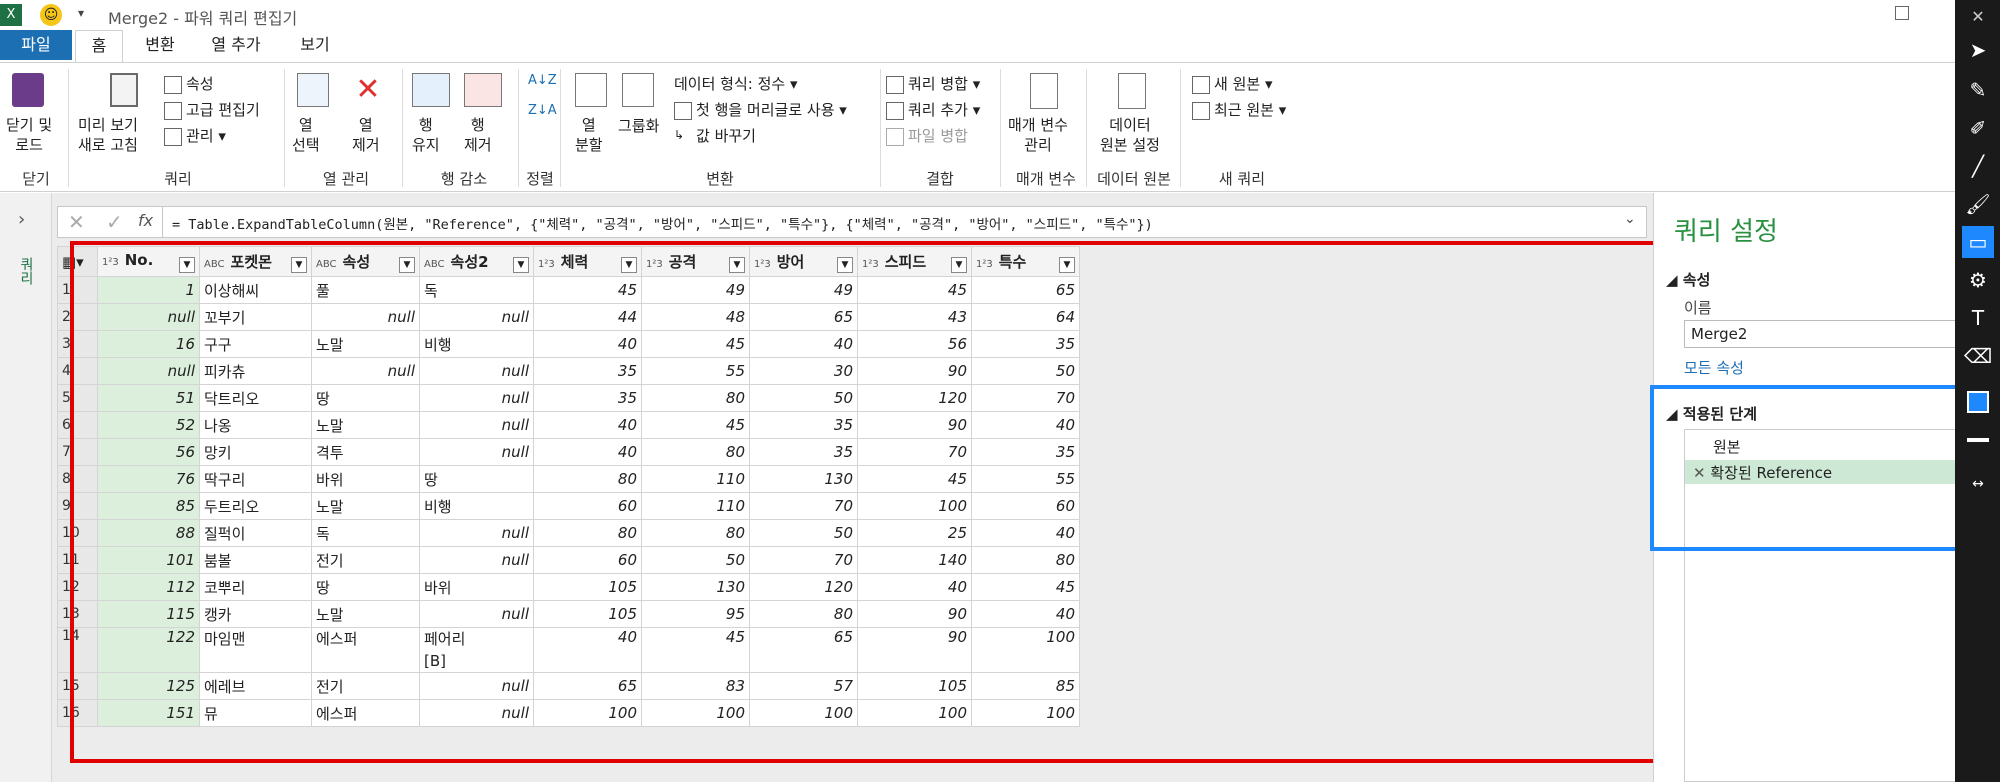  Describe the element at coordinates (1046, 179) in the screenshot. I see `group-parameters: 매개 변수` at that location.